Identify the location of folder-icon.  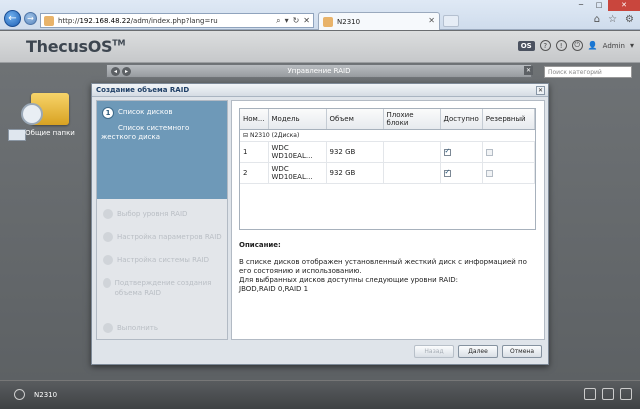
(45, 109).